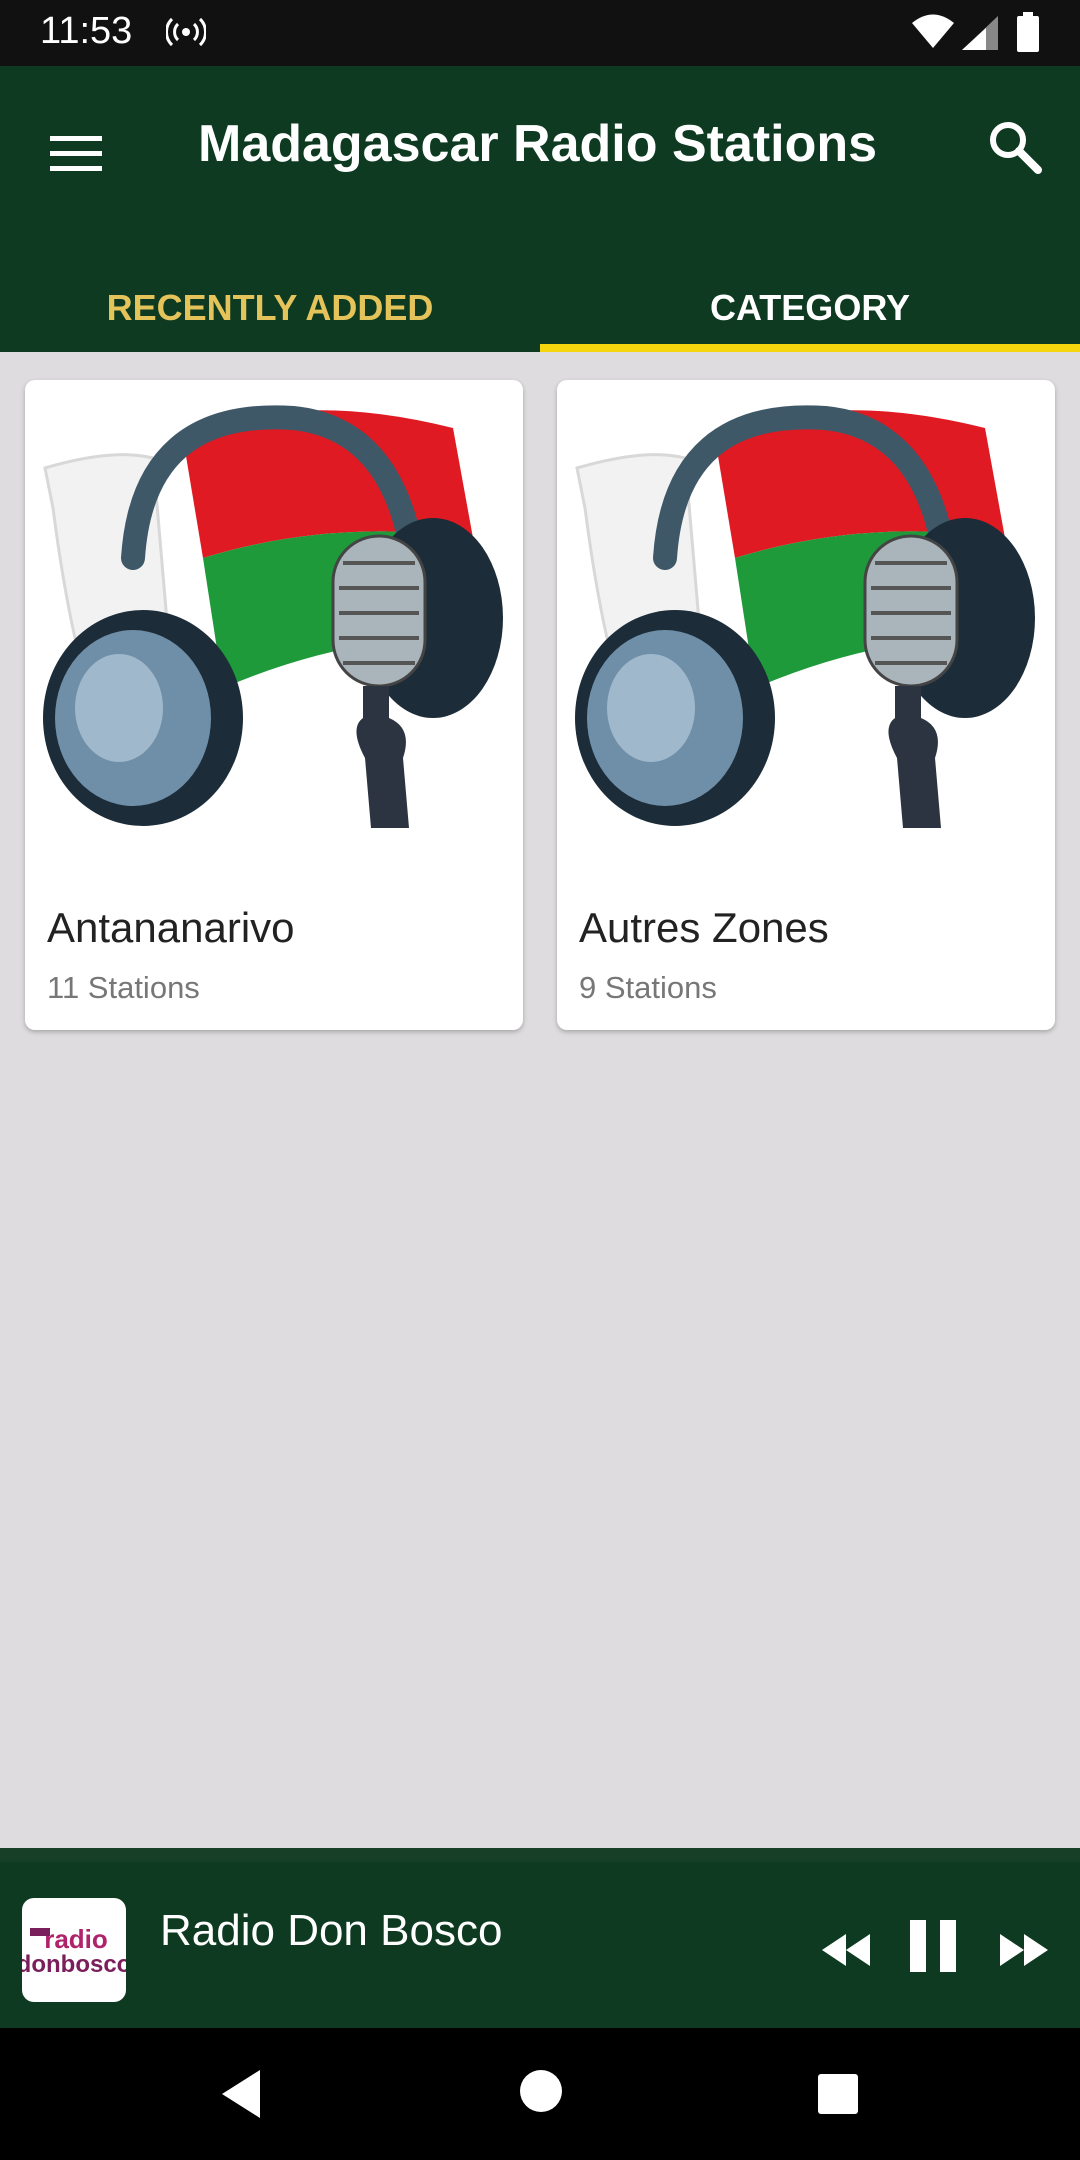 This screenshot has width=1080, height=2160. I want to click on back-icon, so click(241, 2094).